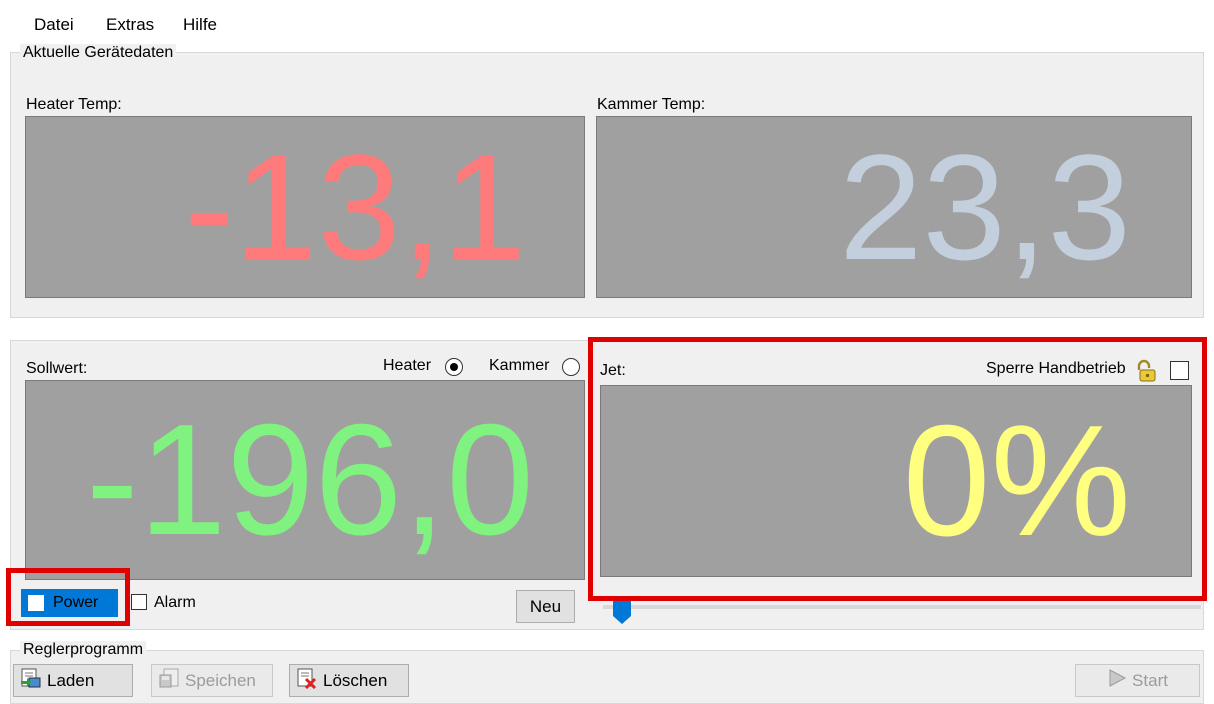  I want to click on padlock-icon, so click(1146, 371).